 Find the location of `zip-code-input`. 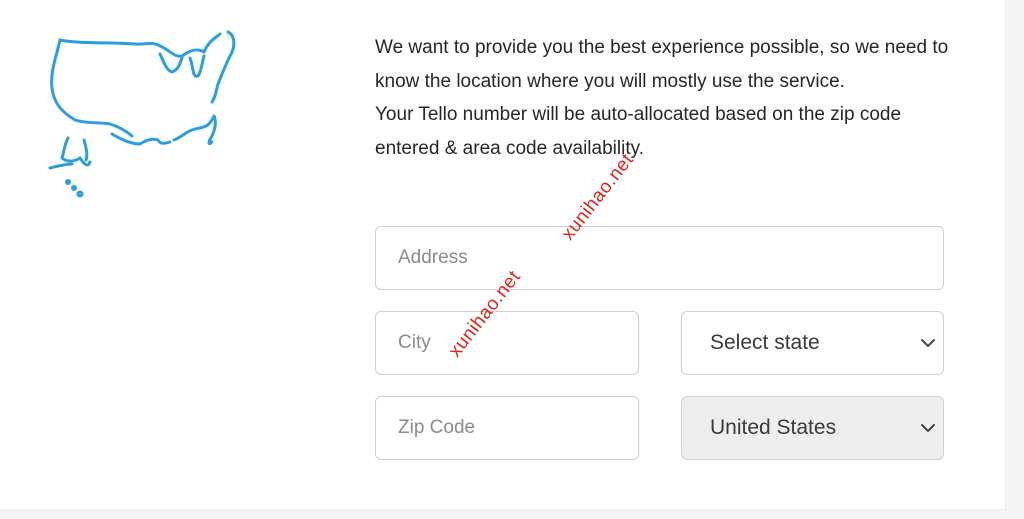

zip-code-input is located at coordinates (507, 428).